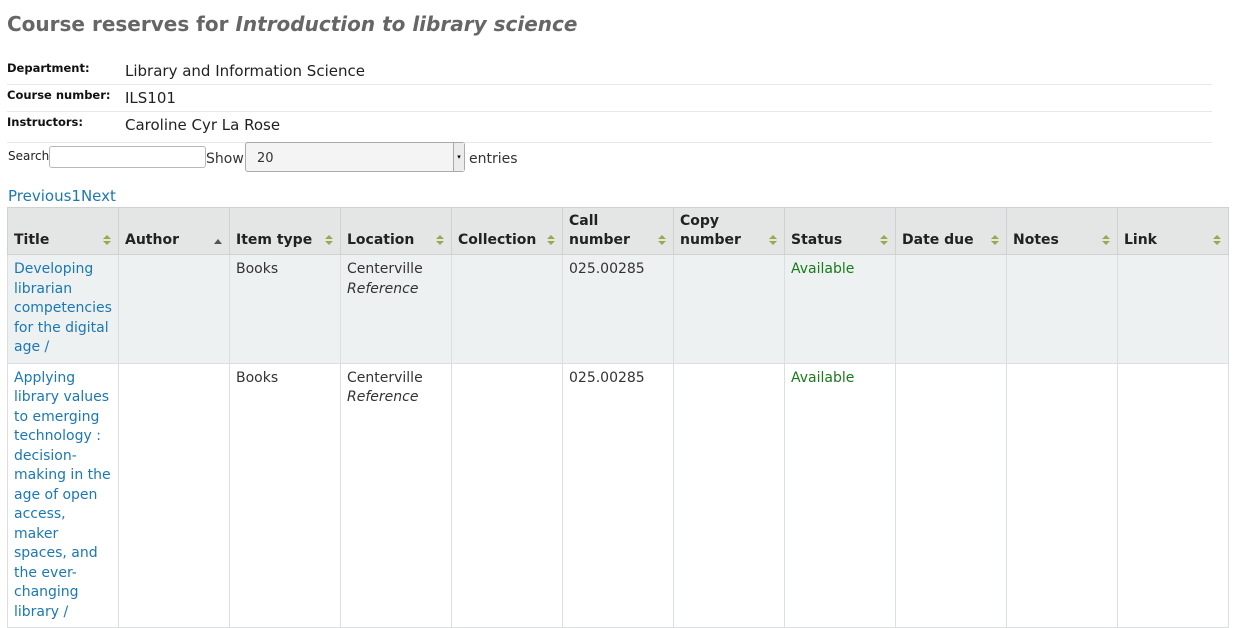 This screenshot has width=1235, height=628. I want to click on department-value: Library and Information Science, so click(245, 71).